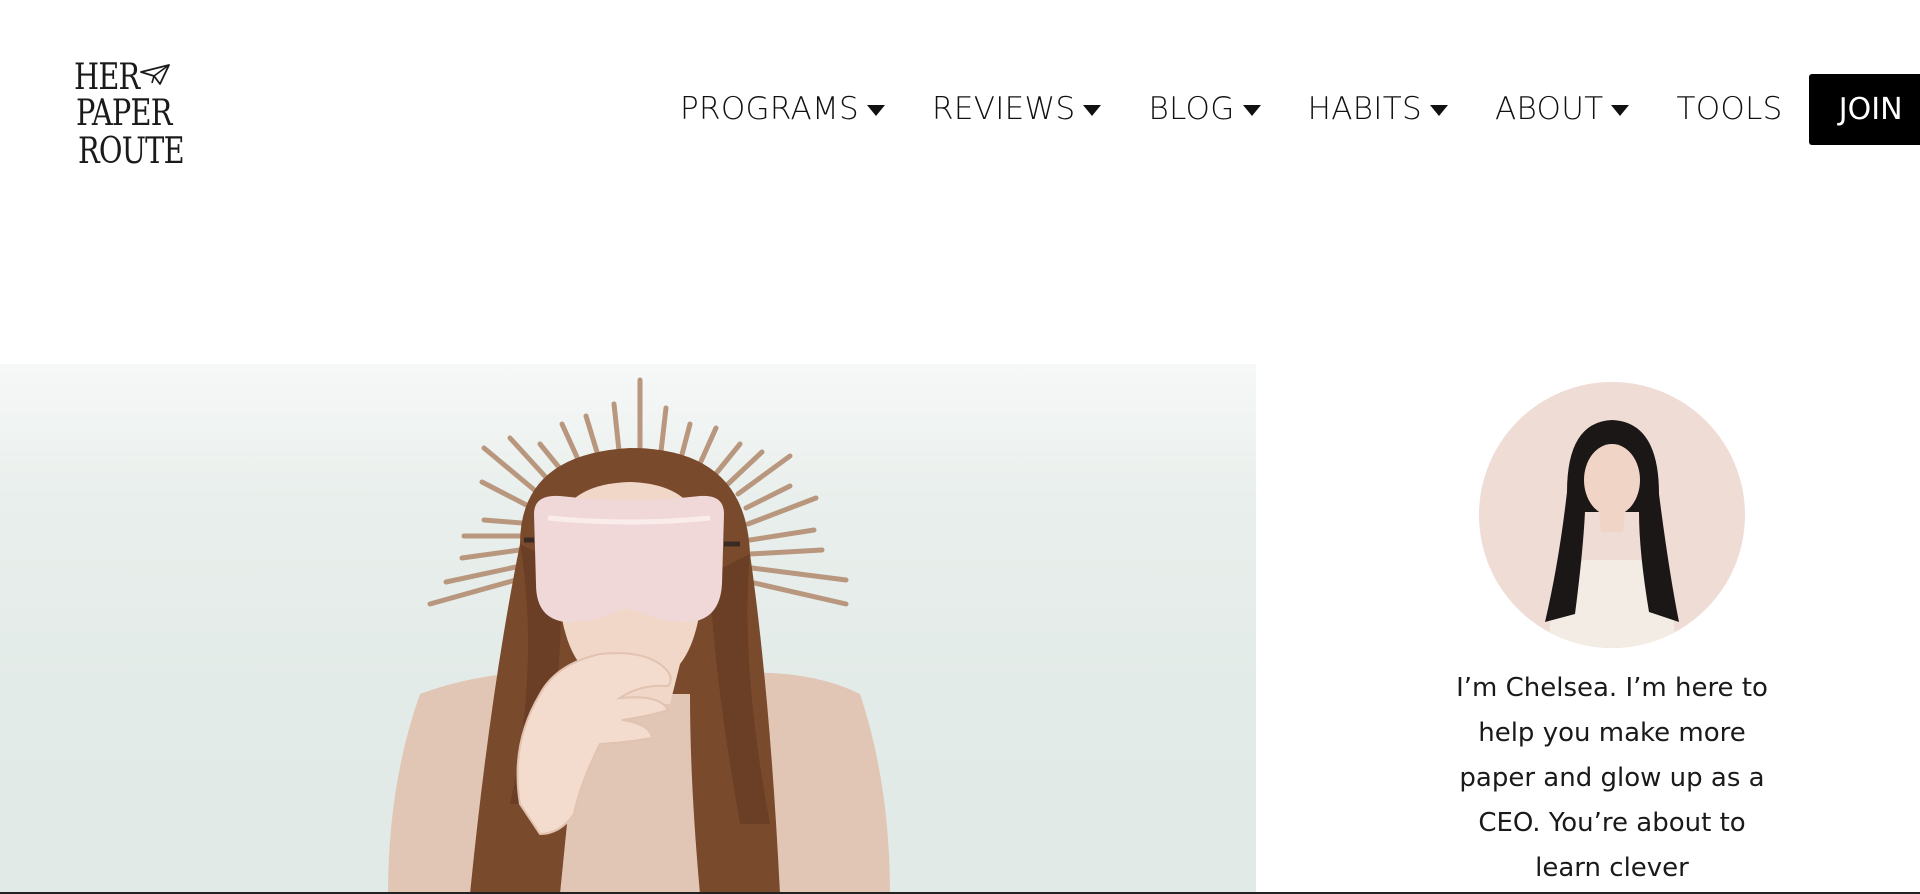 This screenshot has height=894, width=1920. What do you see at coordinates (131, 151) in the screenshot?
I see `logo-text-route: ROUTE` at bounding box center [131, 151].